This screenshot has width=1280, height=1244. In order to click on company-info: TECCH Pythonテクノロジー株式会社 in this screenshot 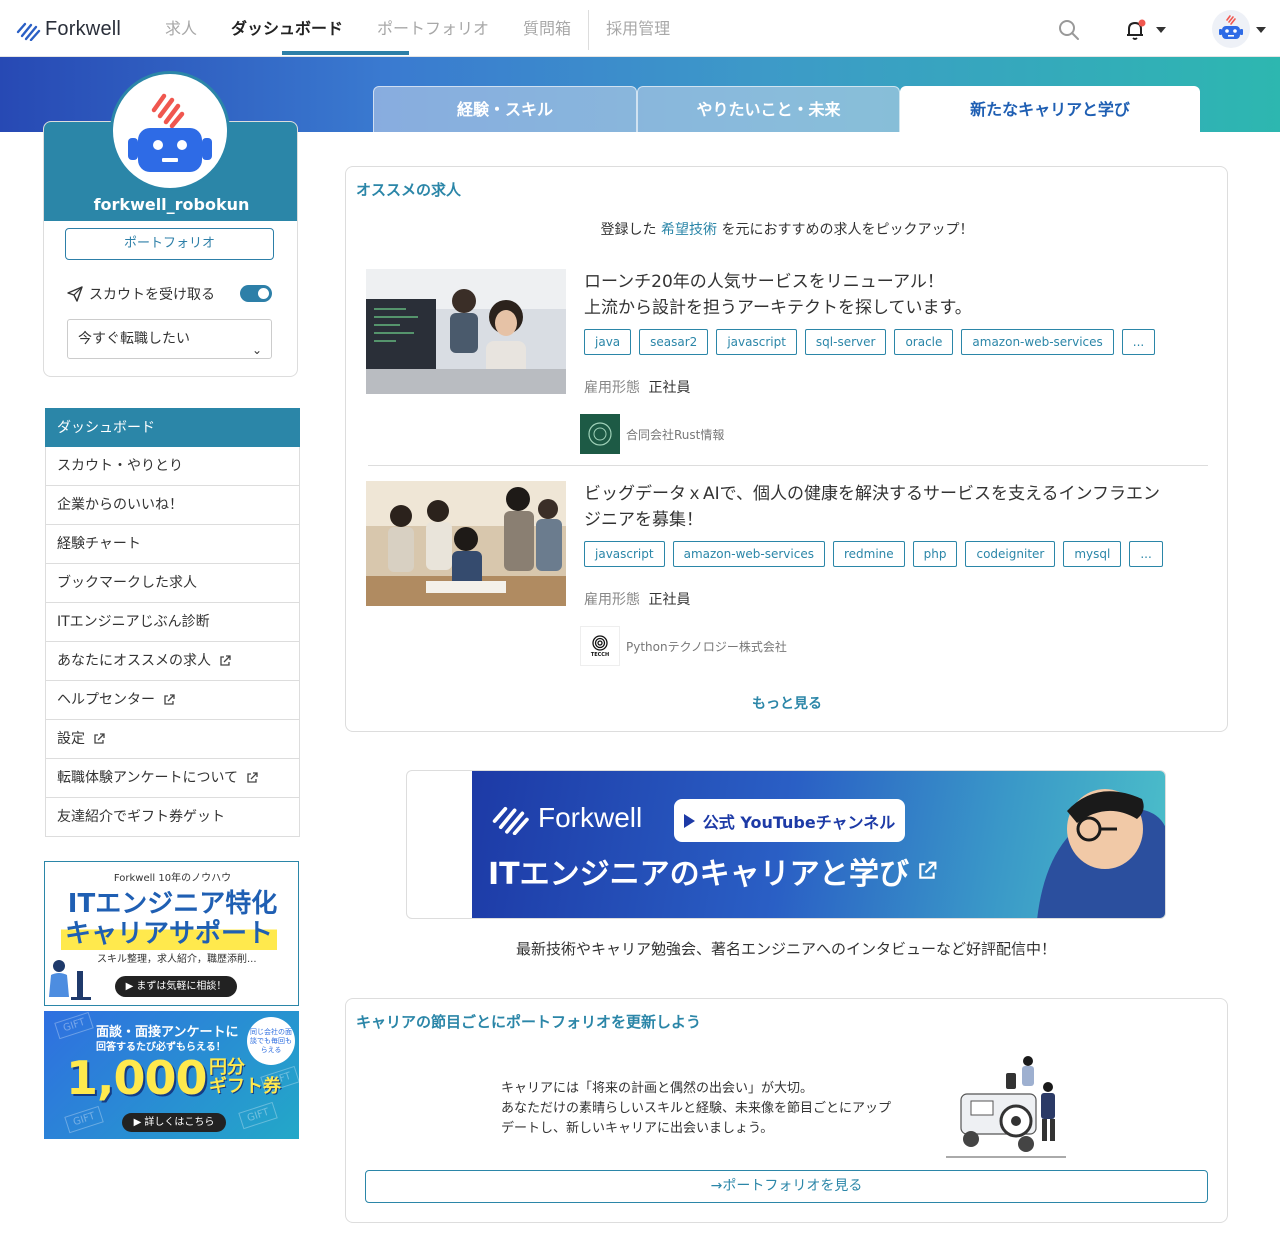, I will do `click(683, 646)`.